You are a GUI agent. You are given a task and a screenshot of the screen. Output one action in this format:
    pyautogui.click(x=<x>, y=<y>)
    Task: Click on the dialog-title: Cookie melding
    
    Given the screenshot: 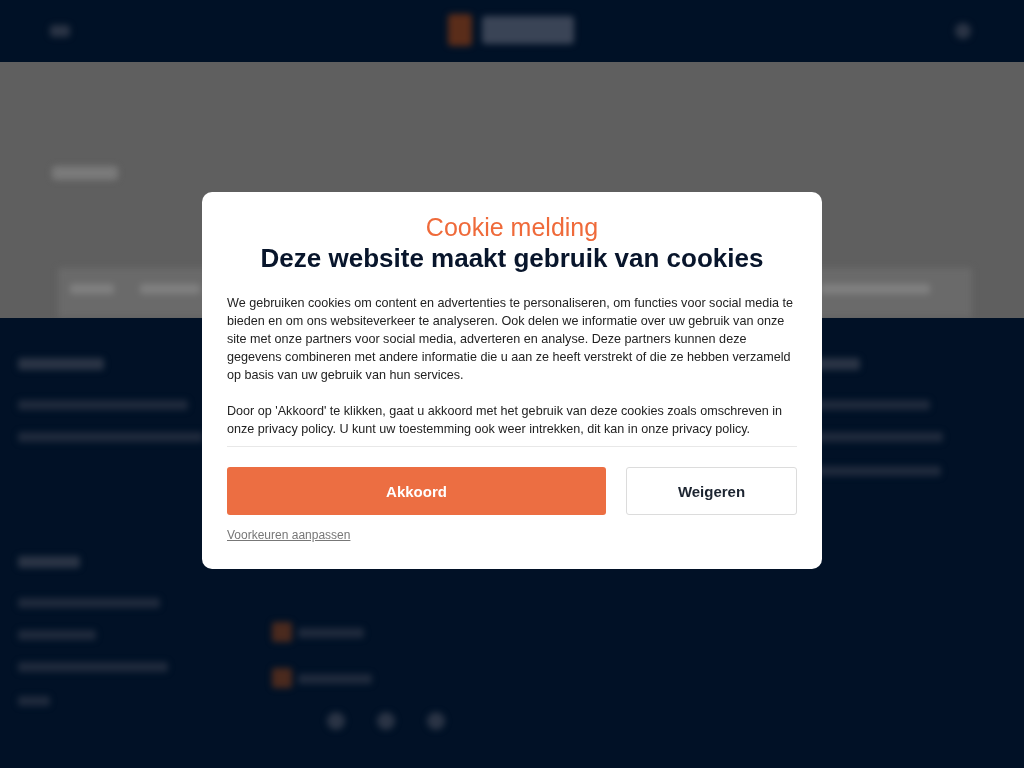 What is the action you would take?
    pyautogui.click(x=512, y=227)
    